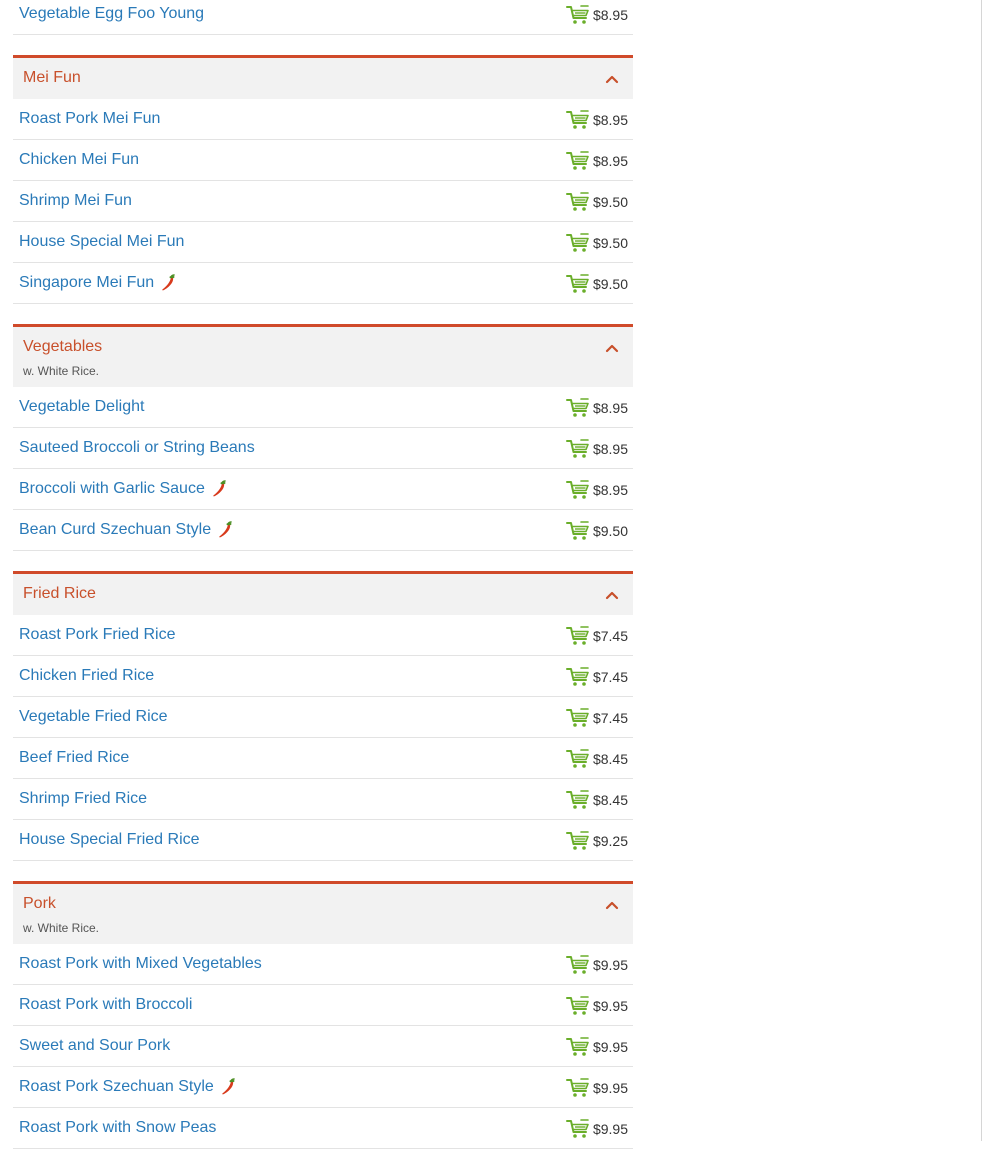 Image resolution: width=982 pixels, height=1149 pixels. I want to click on menu-item: Vegetable Egg Foo Young $8.95, so click(323, 17).